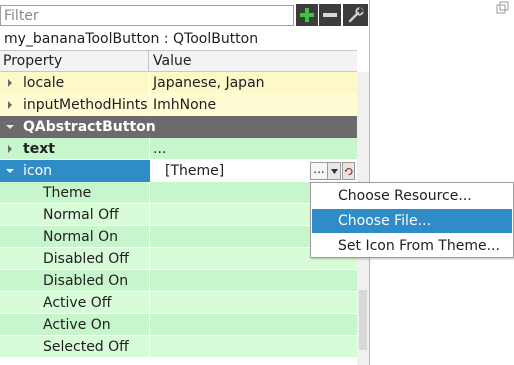  What do you see at coordinates (38, 171) in the screenshot?
I see `property-name: icon` at bounding box center [38, 171].